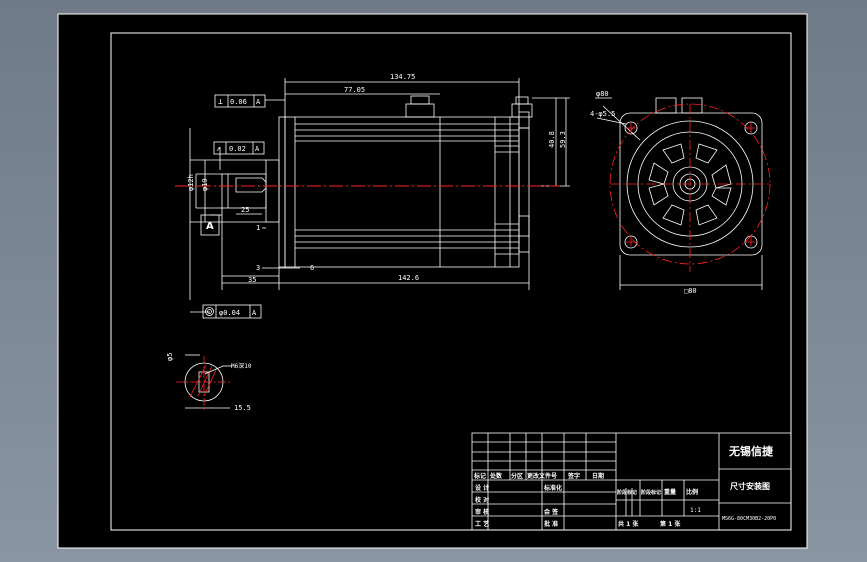 Image resolution: width=867 pixels, height=562 pixels. I want to click on sheet-number: 第 1 张, so click(670, 524).